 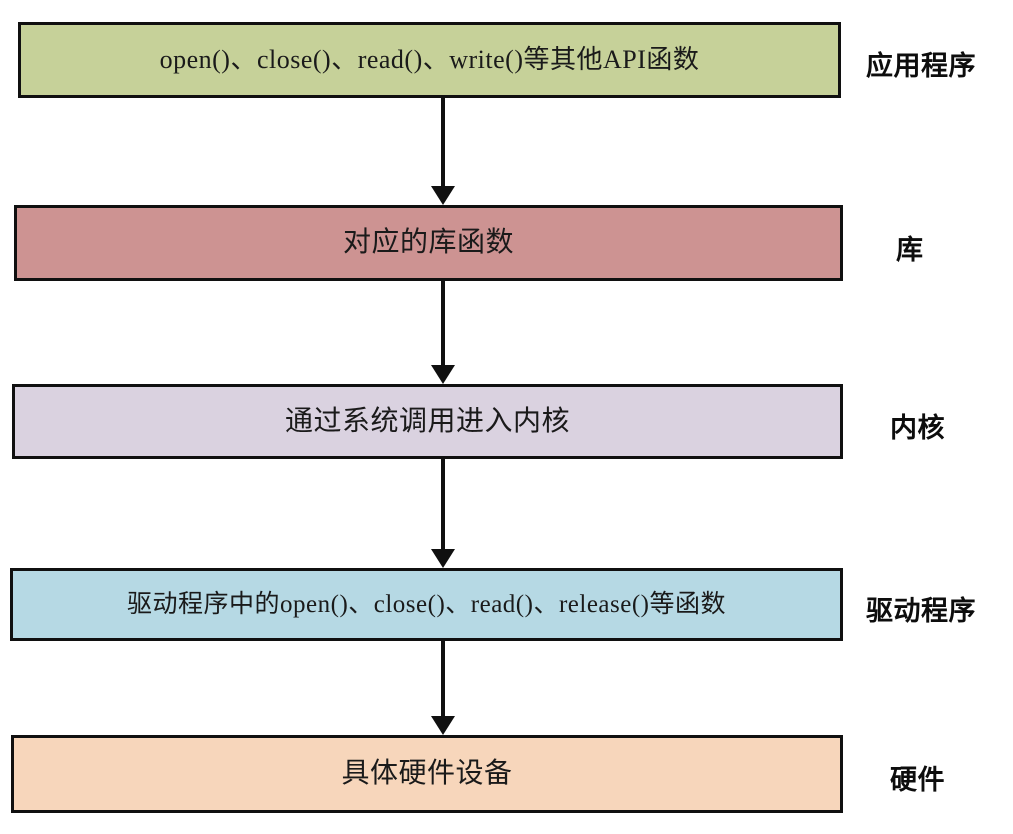 I want to click on node-application-label: open()、close()、read()、write()等其他API函数, so click(x=429, y=59).